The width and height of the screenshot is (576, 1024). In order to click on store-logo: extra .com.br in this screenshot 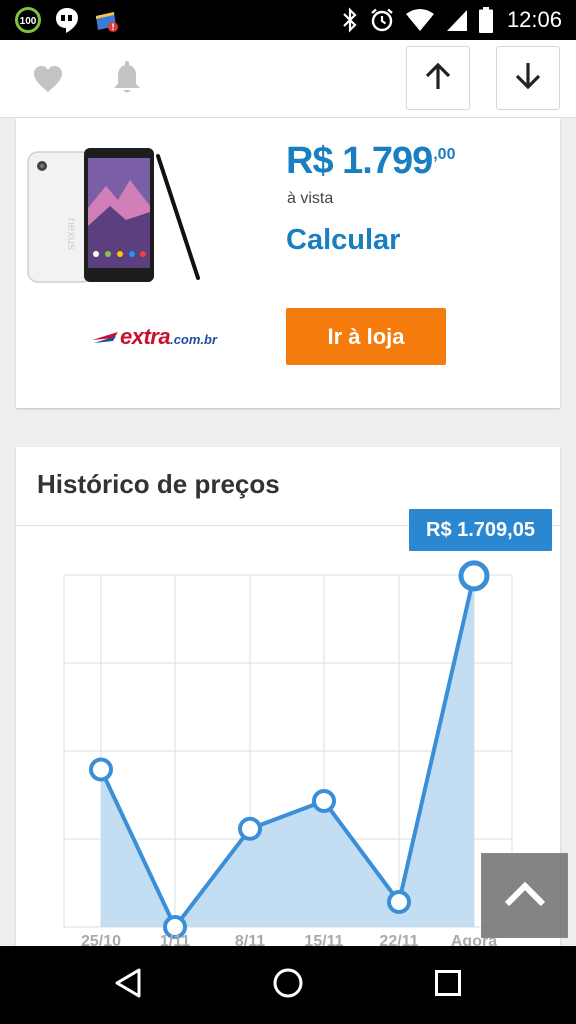, I will do `click(154, 337)`.